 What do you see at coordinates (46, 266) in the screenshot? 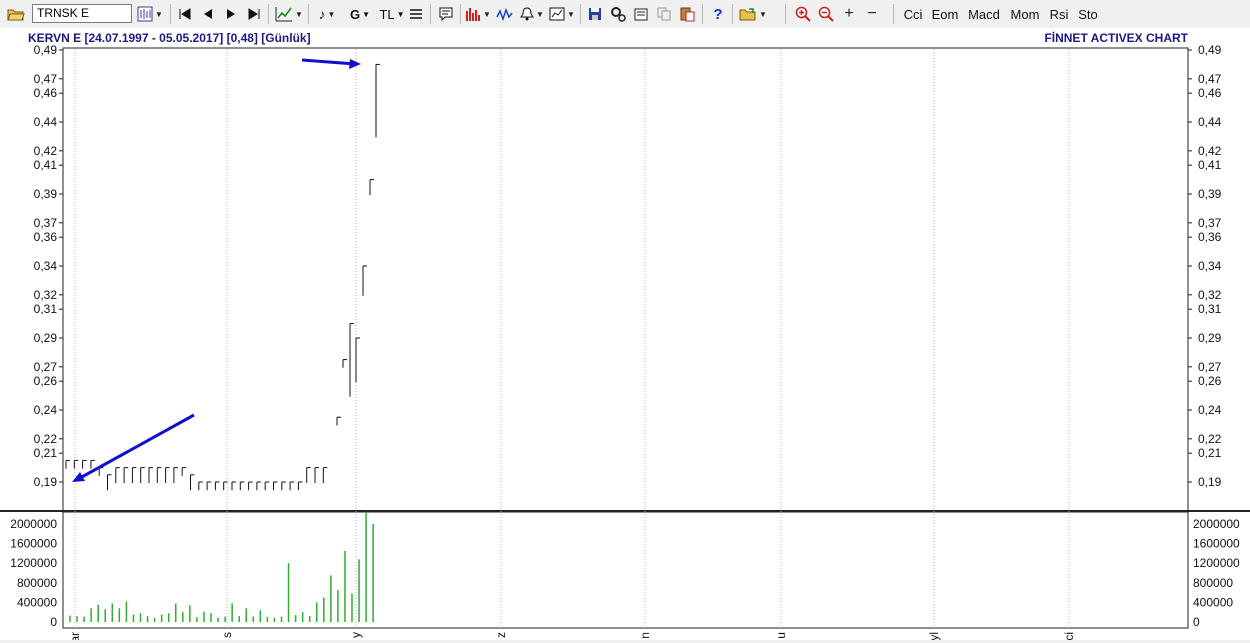
I see `price-axis-label-left: 0,34` at bounding box center [46, 266].